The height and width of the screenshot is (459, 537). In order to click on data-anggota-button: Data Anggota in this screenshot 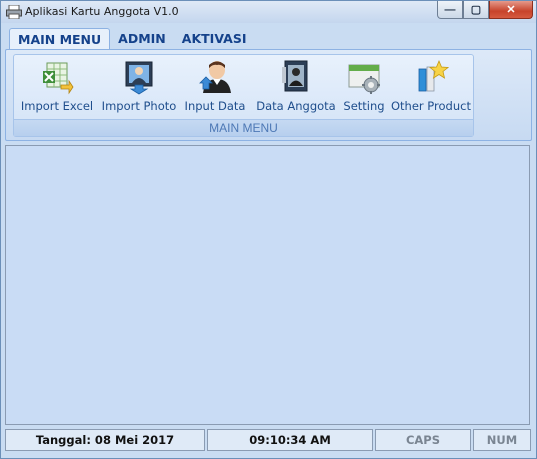, I will do `click(296, 88)`.